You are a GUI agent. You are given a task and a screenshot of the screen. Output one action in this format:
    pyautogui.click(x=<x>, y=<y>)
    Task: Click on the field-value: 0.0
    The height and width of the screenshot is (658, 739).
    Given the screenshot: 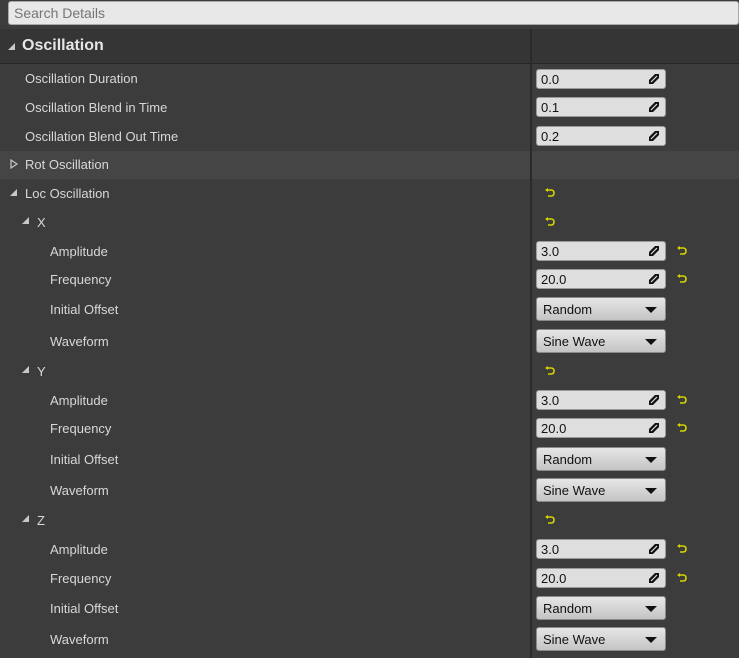 What is the action you would take?
    pyautogui.click(x=550, y=79)
    